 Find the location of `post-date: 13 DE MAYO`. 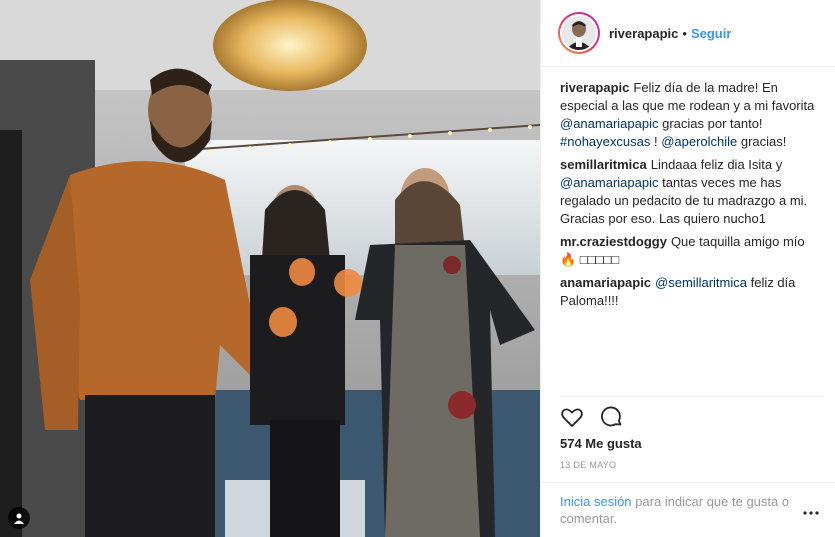

post-date: 13 DE MAYO is located at coordinates (588, 465).